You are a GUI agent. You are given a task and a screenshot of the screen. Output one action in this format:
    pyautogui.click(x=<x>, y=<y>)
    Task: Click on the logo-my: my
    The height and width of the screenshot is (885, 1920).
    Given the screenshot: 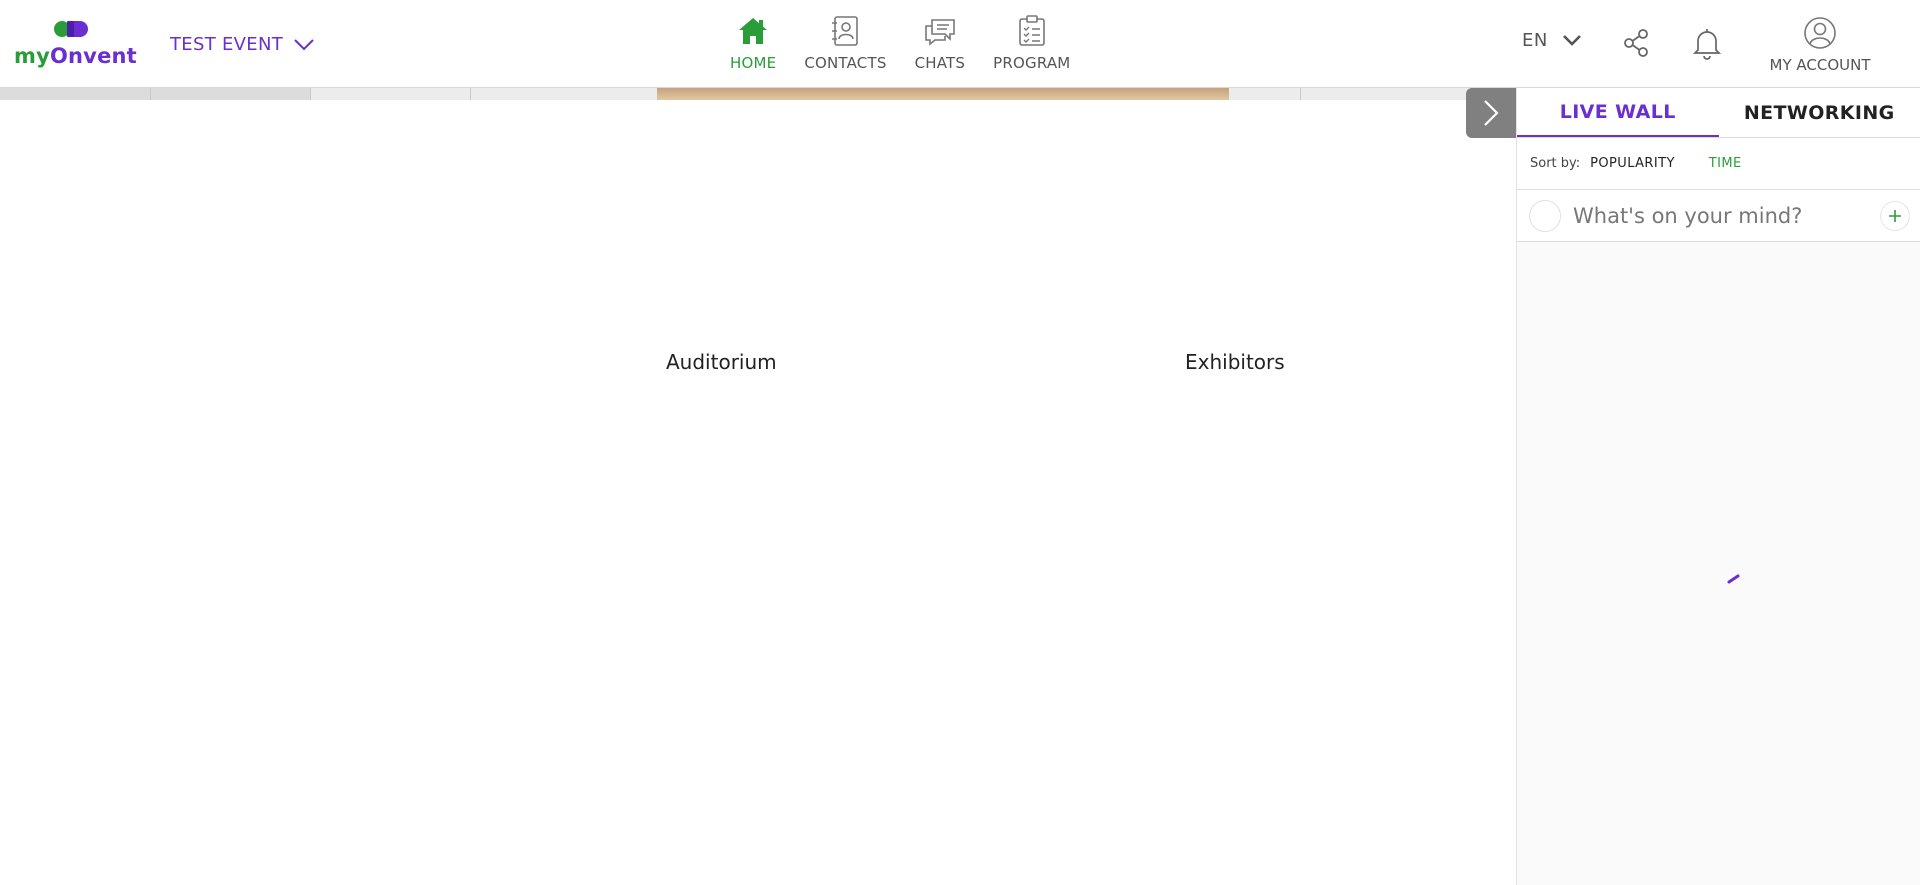 What is the action you would take?
    pyautogui.click(x=32, y=56)
    